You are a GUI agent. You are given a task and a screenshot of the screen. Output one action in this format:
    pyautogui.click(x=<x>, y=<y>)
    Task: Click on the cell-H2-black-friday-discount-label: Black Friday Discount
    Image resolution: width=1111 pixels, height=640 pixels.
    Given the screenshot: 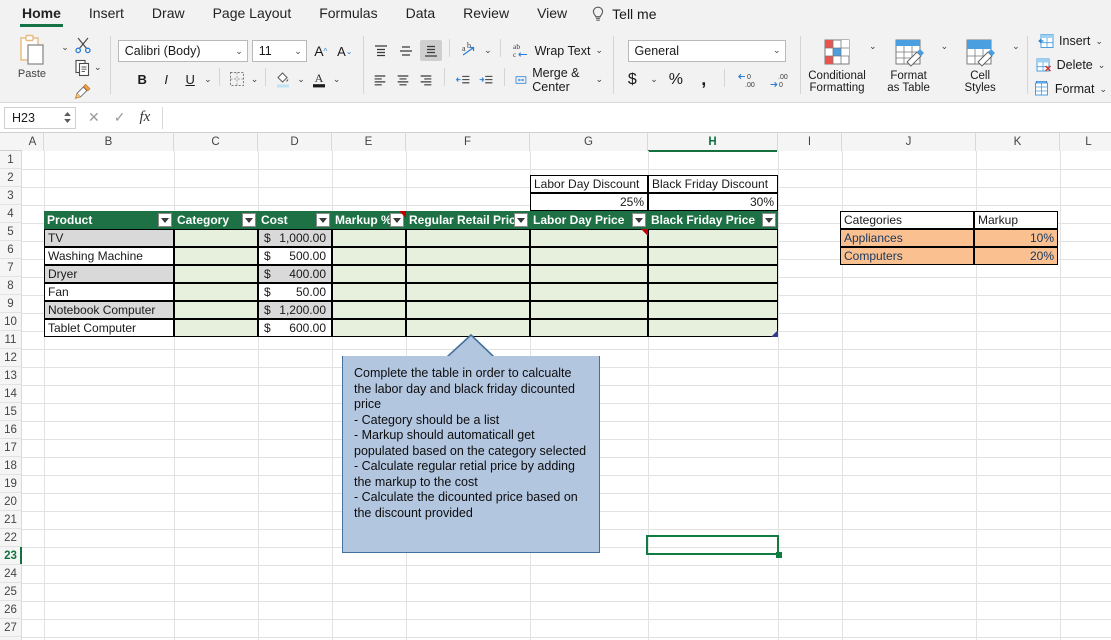 What is the action you would take?
    pyautogui.click(x=713, y=184)
    